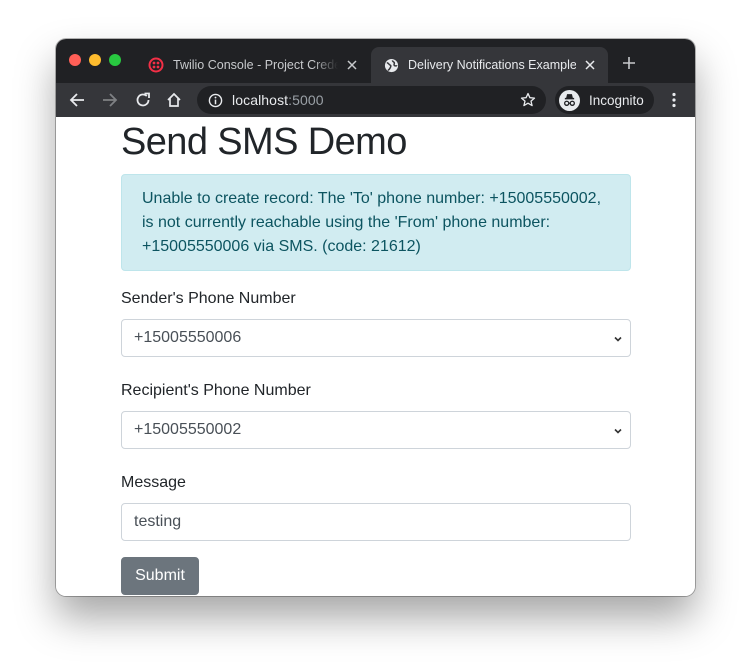  Describe the element at coordinates (260, 100) in the screenshot. I see `url-host: localhost` at that location.